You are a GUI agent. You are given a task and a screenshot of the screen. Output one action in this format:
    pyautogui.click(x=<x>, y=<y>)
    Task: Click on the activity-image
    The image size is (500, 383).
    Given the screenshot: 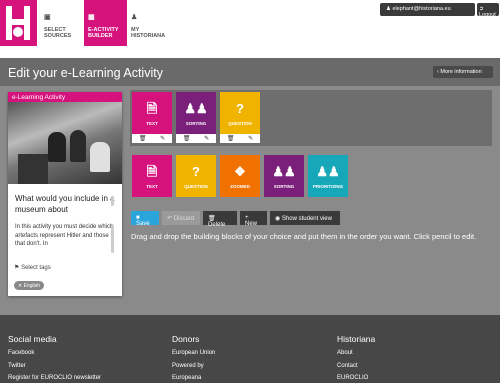 What is the action you would take?
    pyautogui.click(x=65, y=143)
    